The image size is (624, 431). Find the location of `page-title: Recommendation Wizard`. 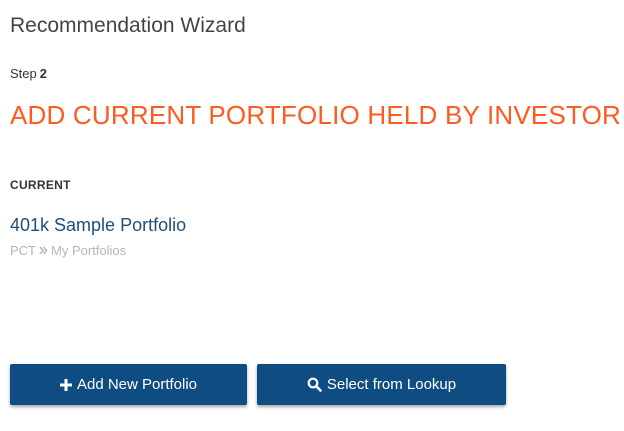

page-title: Recommendation Wizard is located at coordinates (128, 25).